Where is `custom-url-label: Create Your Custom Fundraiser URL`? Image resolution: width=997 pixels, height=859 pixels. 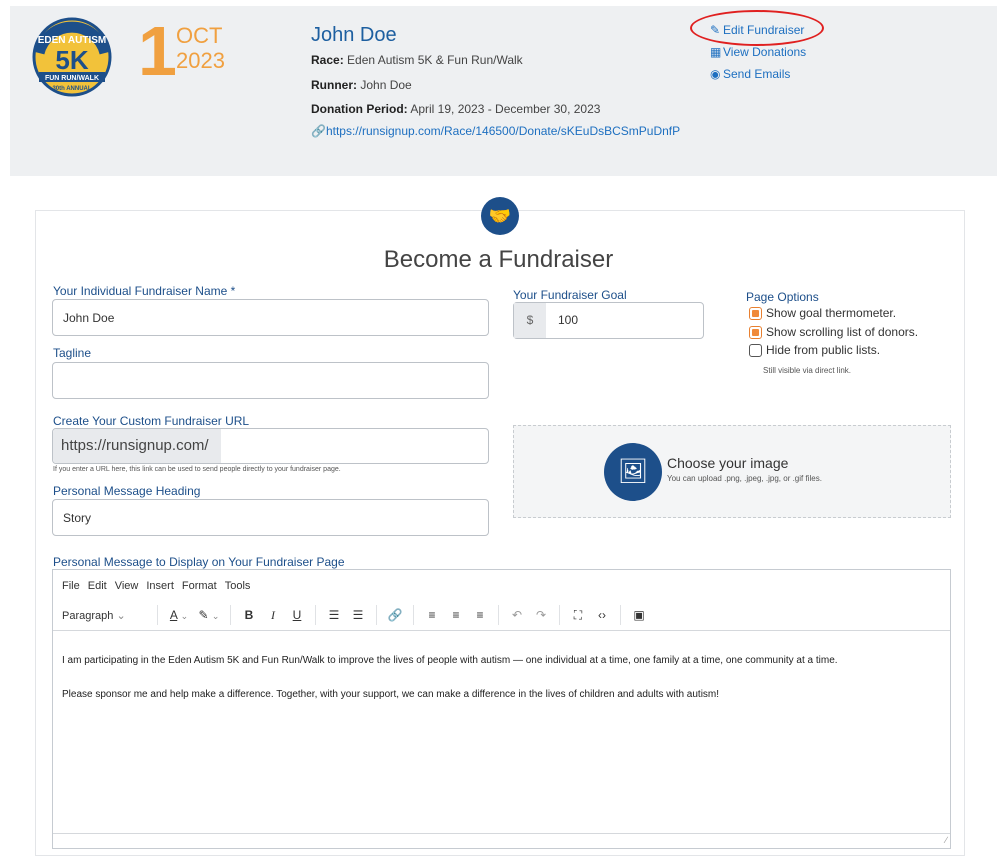 custom-url-label: Create Your Custom Fundraiser URL is located at coordinates (151, 421).